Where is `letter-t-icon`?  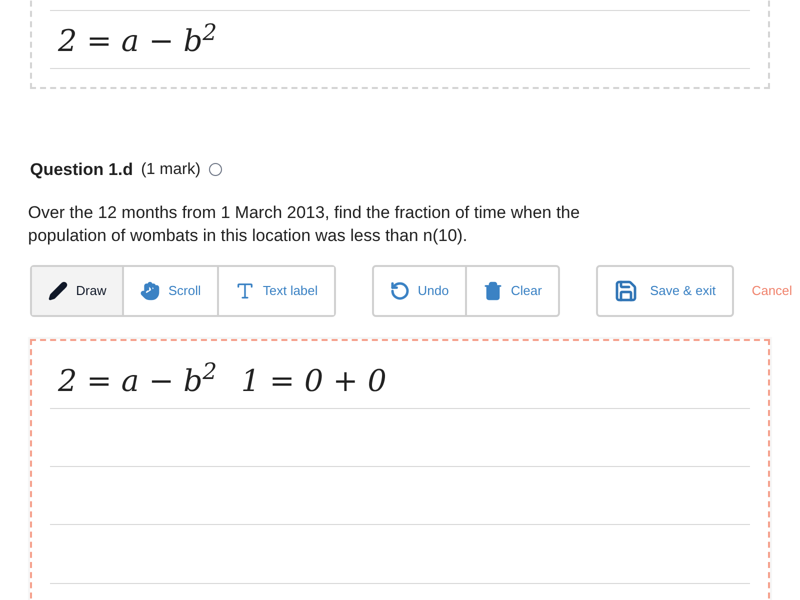
letter-t-icon is located at coordinates (244, 290).